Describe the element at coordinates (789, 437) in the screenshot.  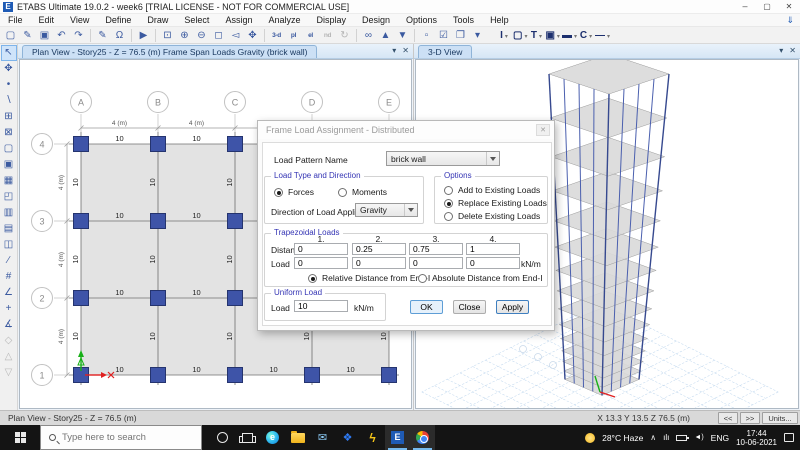
I see `action-center-icon` at that location.